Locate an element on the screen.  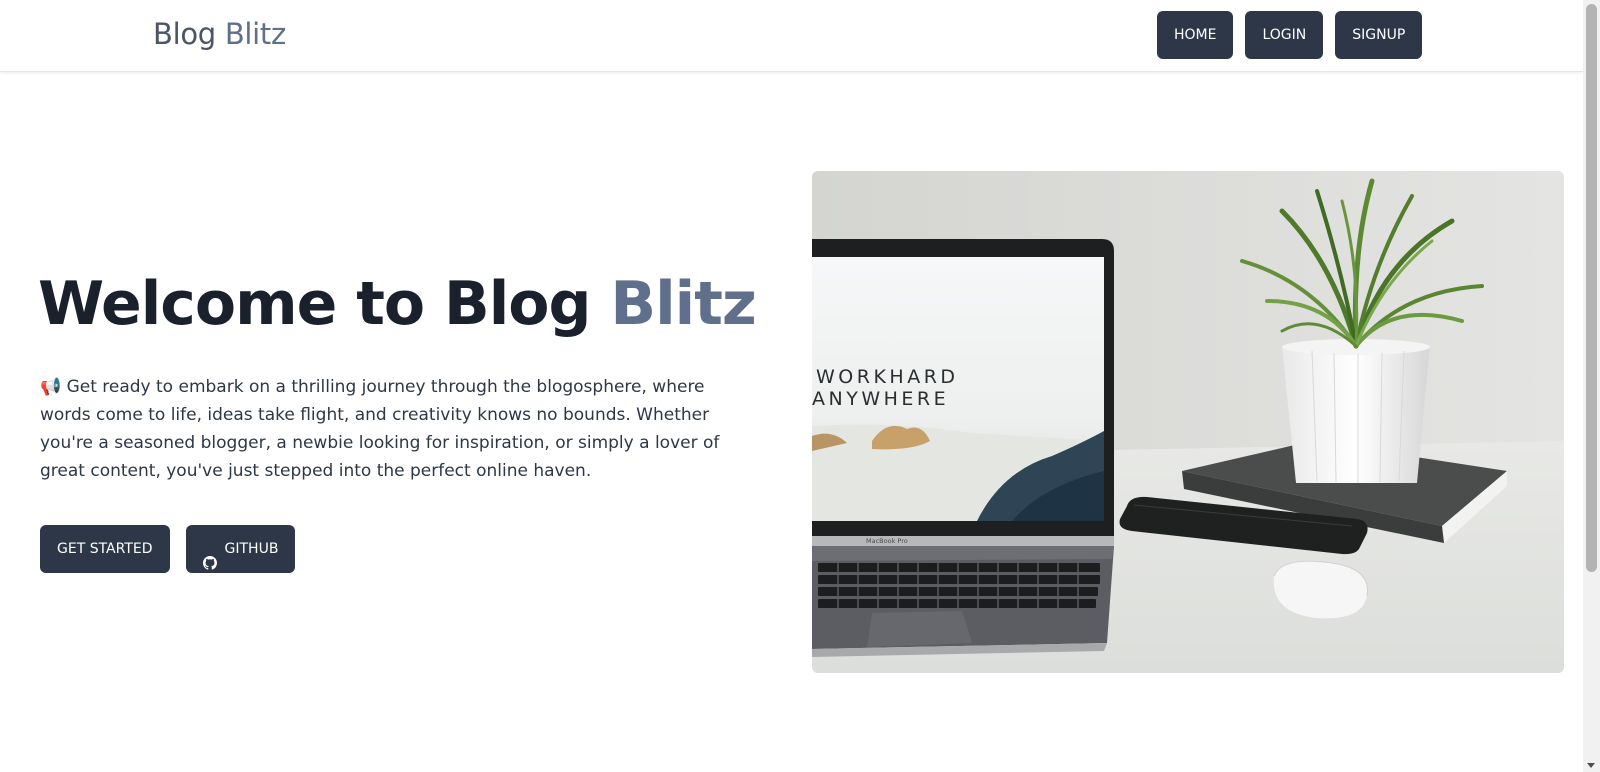
brand-logo: Blog Blitz is located at coordinates (219, 34).